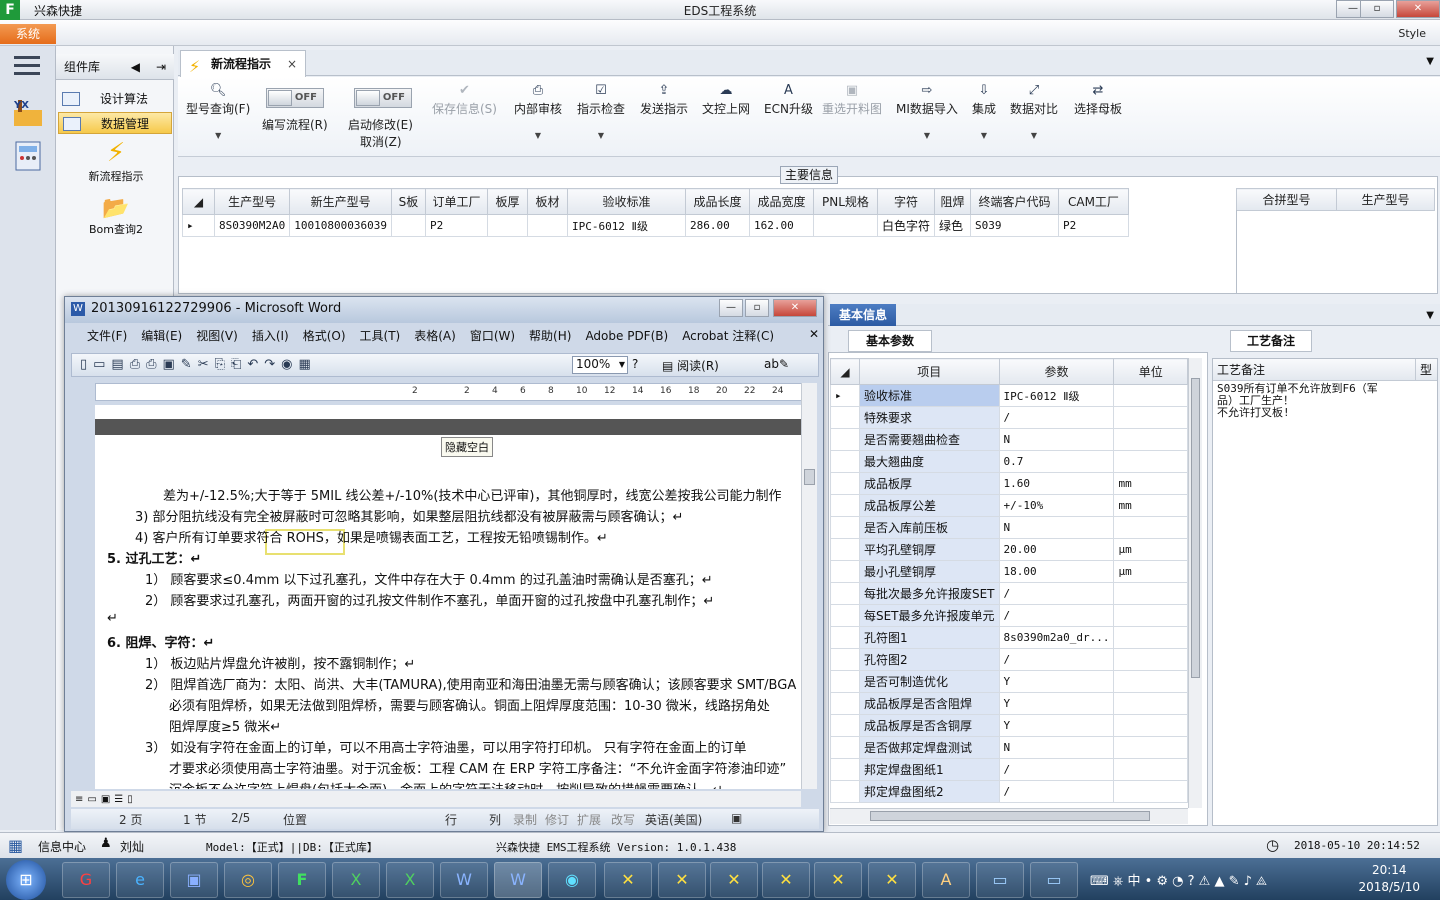 The image size is (1440, 900). I want to click on grid-cell: 邦定焊盘图纸2, so click(929, 791).